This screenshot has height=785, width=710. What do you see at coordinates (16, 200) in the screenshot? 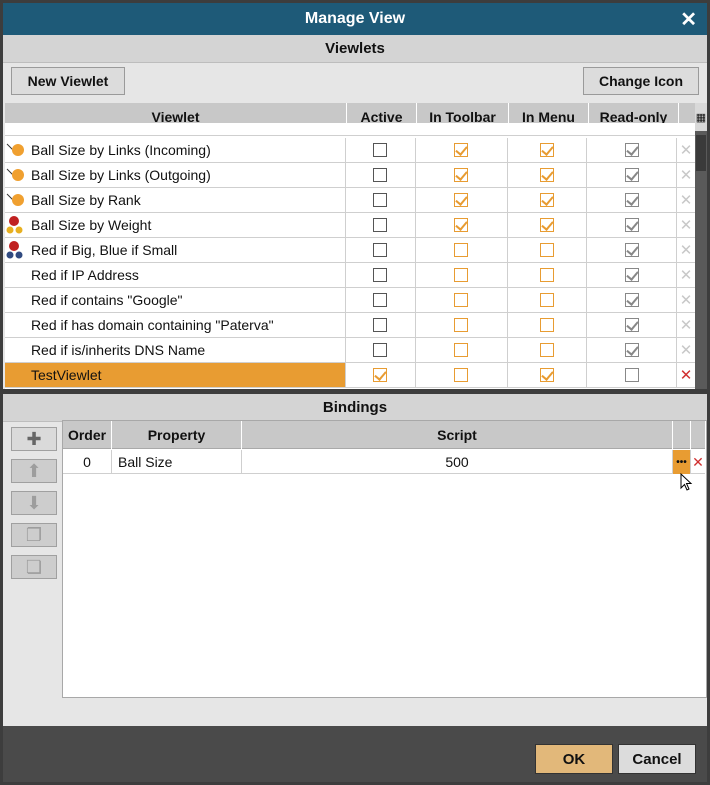
I see `orange-ball-rank-icon` at bounding box center [16, 200].